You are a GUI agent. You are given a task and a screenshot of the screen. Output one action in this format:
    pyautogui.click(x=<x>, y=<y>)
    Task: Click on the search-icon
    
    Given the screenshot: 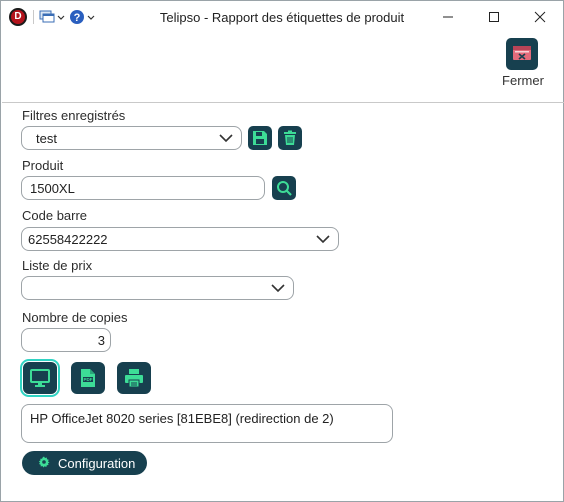 What is the action you would take?
    pyautogui.click(x=284, y=188)
    